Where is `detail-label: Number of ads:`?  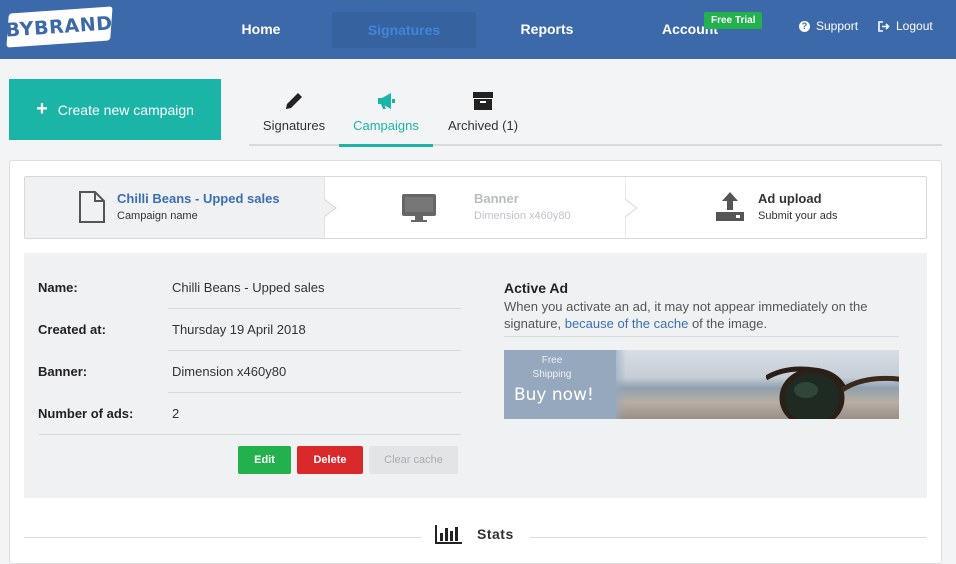 detail-label: Number of ads: is located at coordinates (86, 413).